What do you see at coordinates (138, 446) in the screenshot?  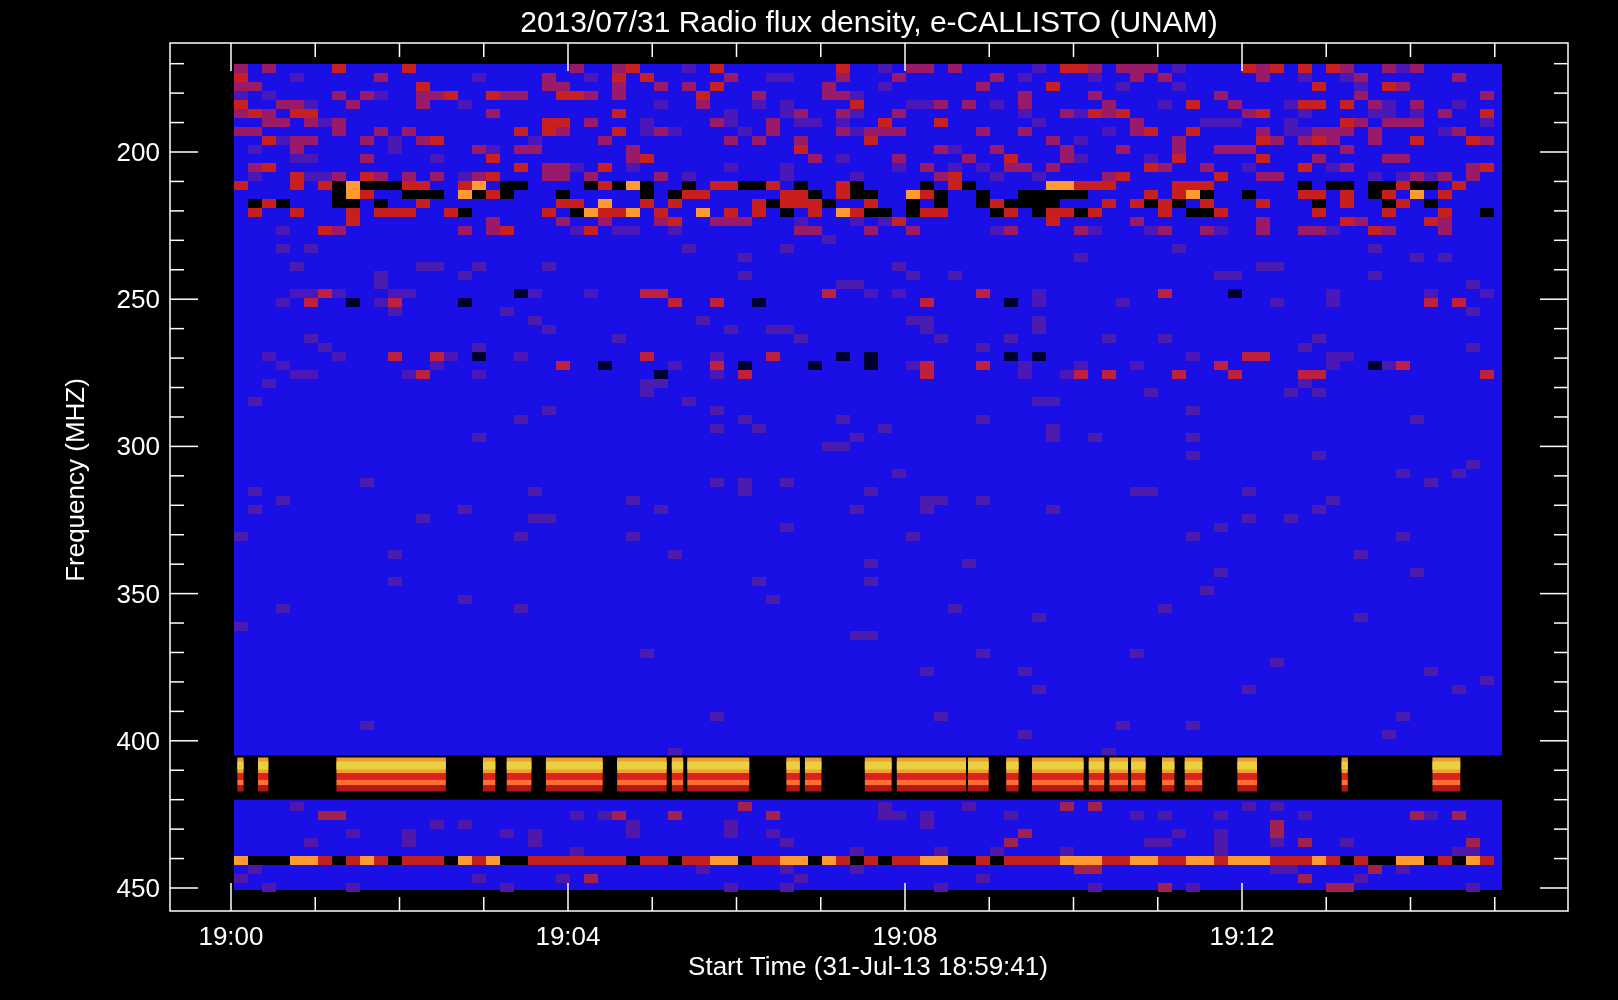 I see `y-tick-label: 300` at bounding box center [138, 446].